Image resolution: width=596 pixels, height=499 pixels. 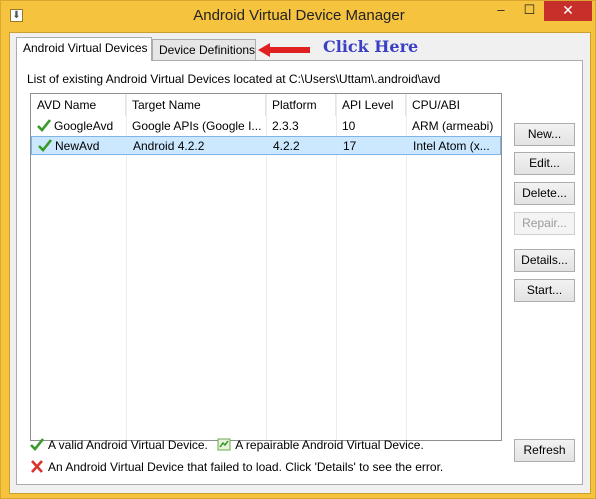 What do you see at coordinates (128, 445) in the screenshot?
I see `legend-valid-text: A valid Android Virtual Device.` at bounding box center [128, 445].